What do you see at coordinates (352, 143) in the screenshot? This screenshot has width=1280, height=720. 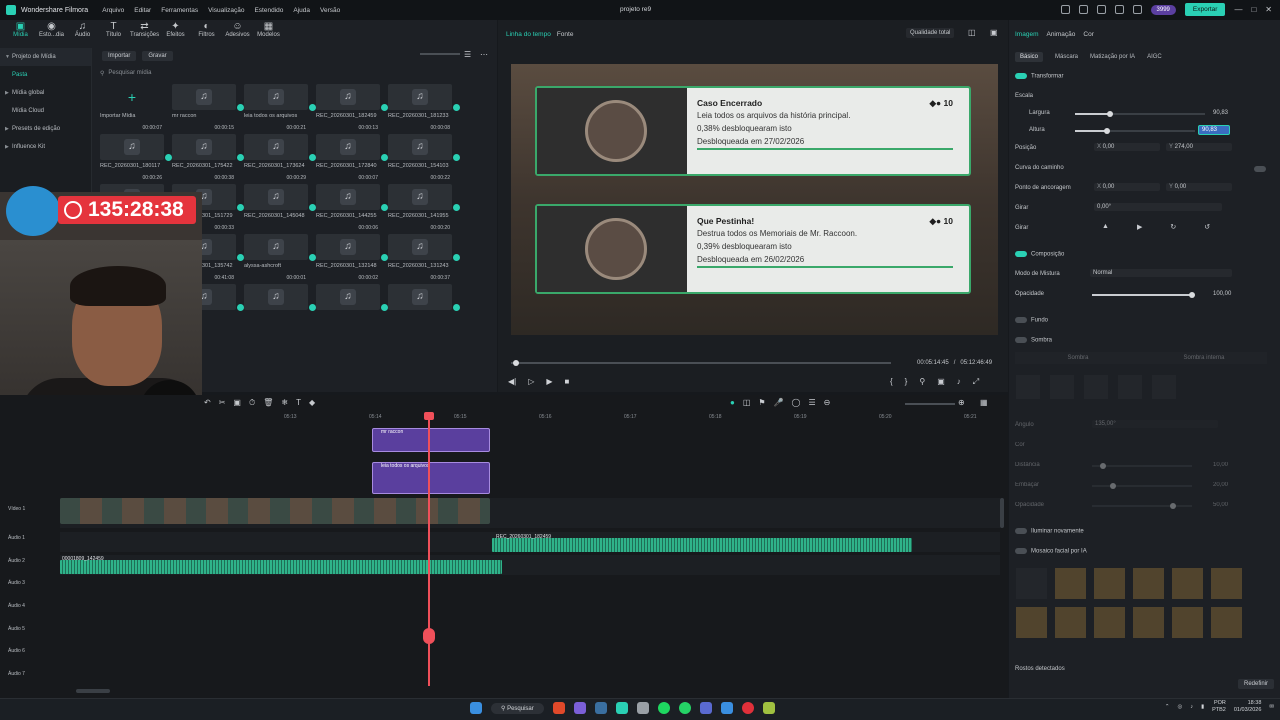 I see `media-thumbnail: ♫ 00:00:13` at bounding box center [352, 143].